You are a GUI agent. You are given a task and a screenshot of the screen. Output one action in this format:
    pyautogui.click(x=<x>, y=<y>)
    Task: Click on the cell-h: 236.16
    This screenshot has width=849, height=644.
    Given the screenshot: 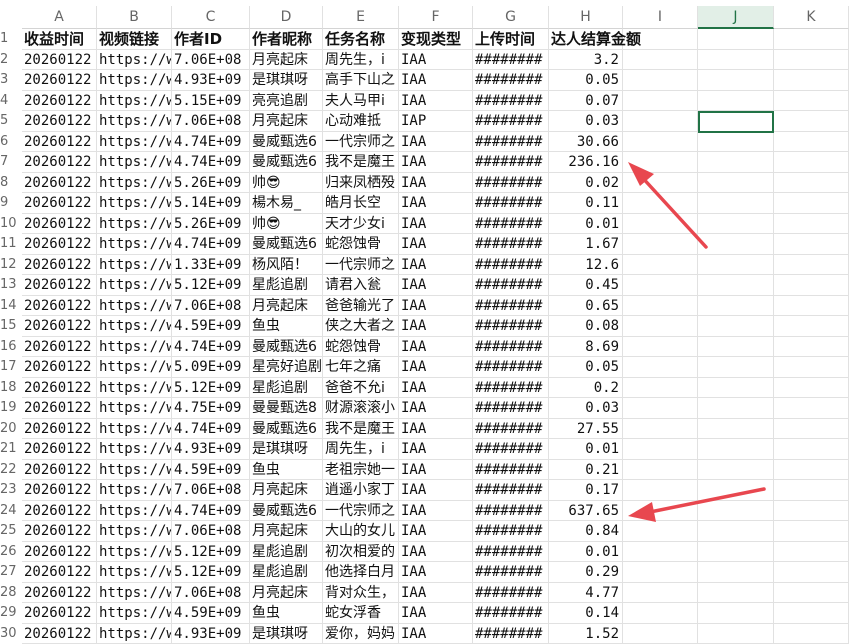 What is the action you would take?
    pyautogui.click(x=586, y=162)
    